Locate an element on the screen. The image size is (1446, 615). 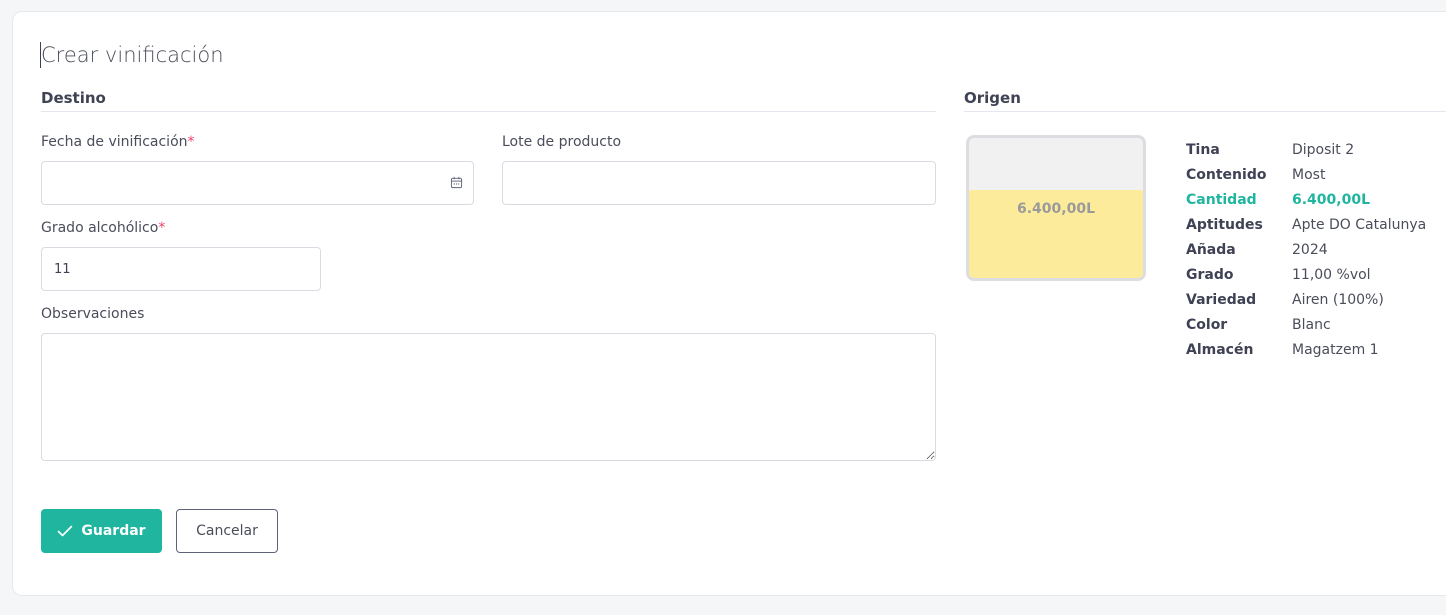
detail-row: Tina Diposit 2 is located at coordinates (1306, 149).